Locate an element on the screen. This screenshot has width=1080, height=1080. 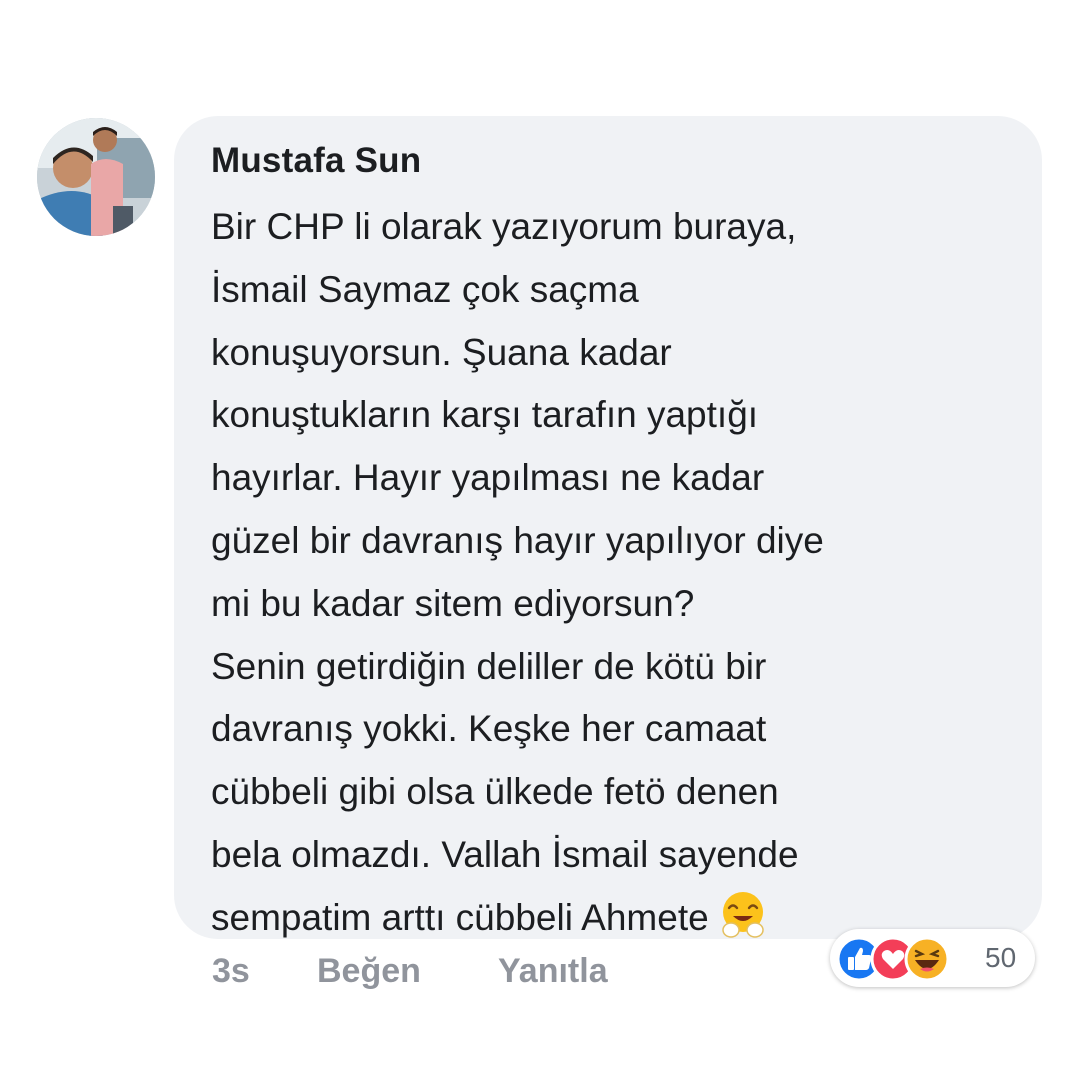
reaction-count: 50 is located at coordinates (1001, 957).